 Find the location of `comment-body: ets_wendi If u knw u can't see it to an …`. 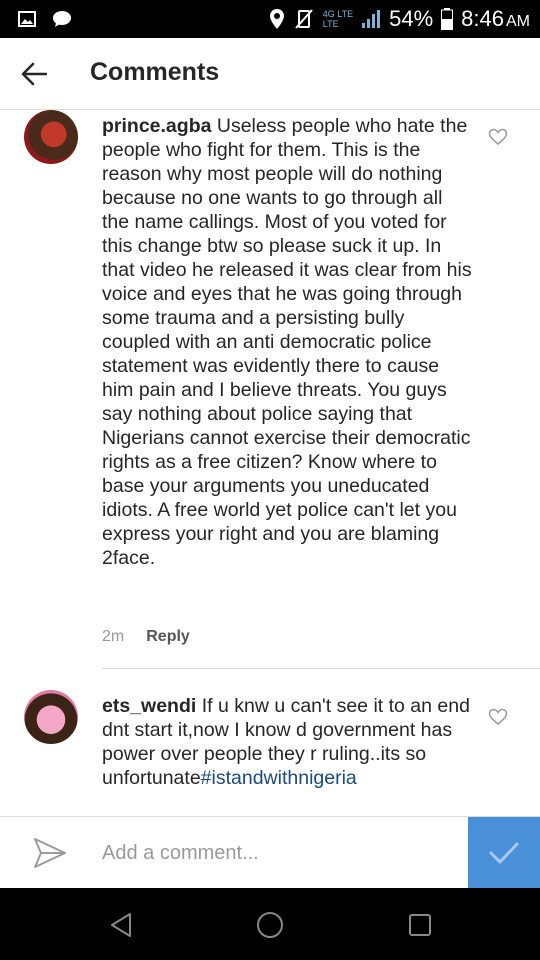

comment-body: ets_wendi If u knw u can't see it to an … is located at coordinates (287, 742).